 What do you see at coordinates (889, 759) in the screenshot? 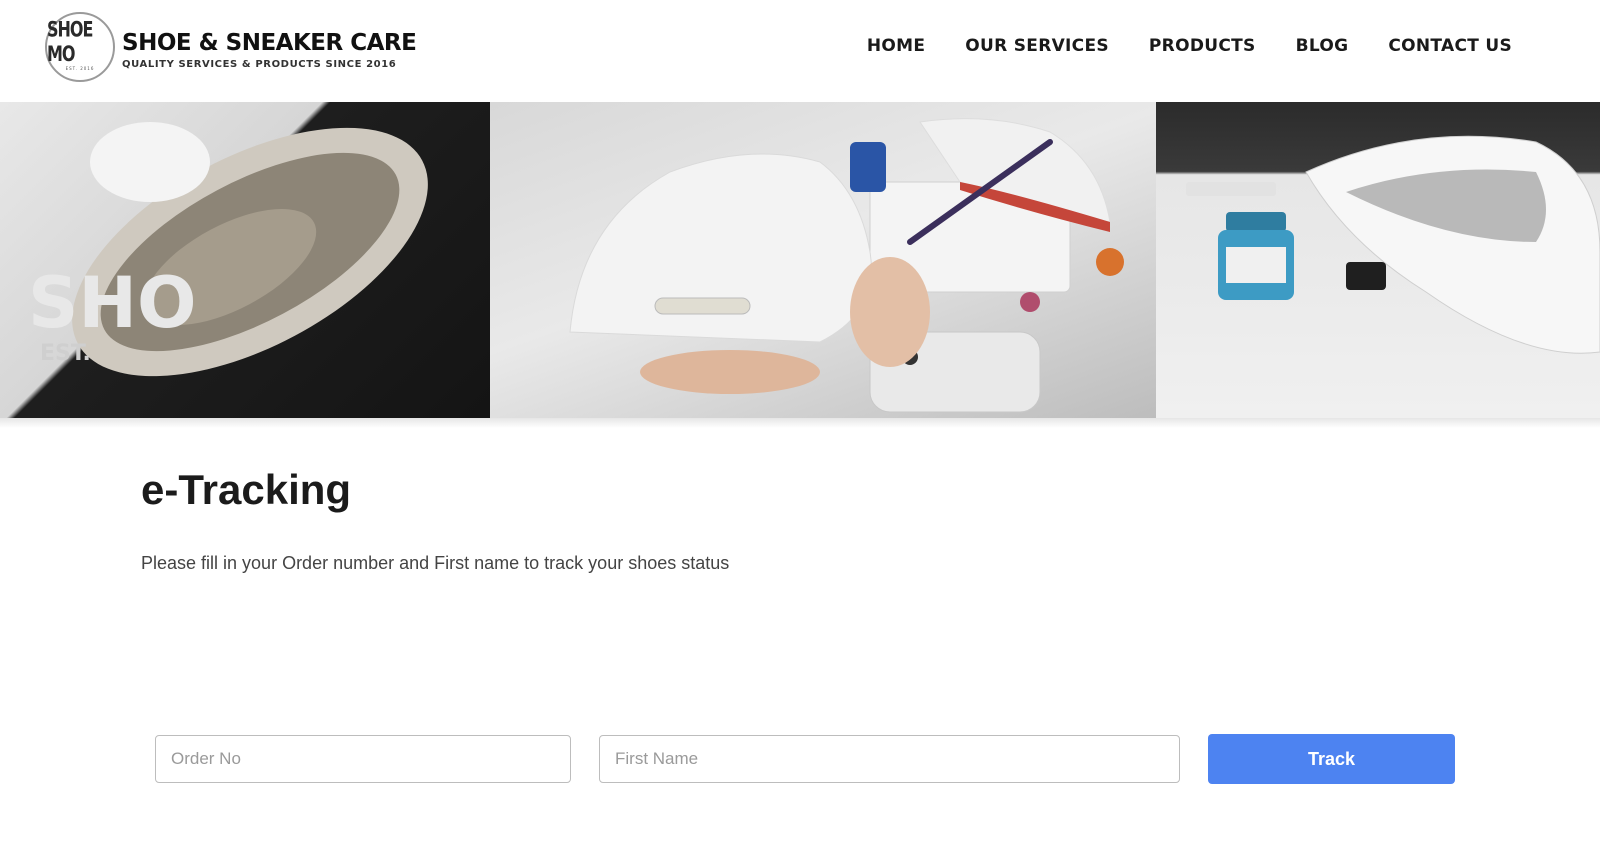
I see `first-name-input` at bounding box center [889, 759].